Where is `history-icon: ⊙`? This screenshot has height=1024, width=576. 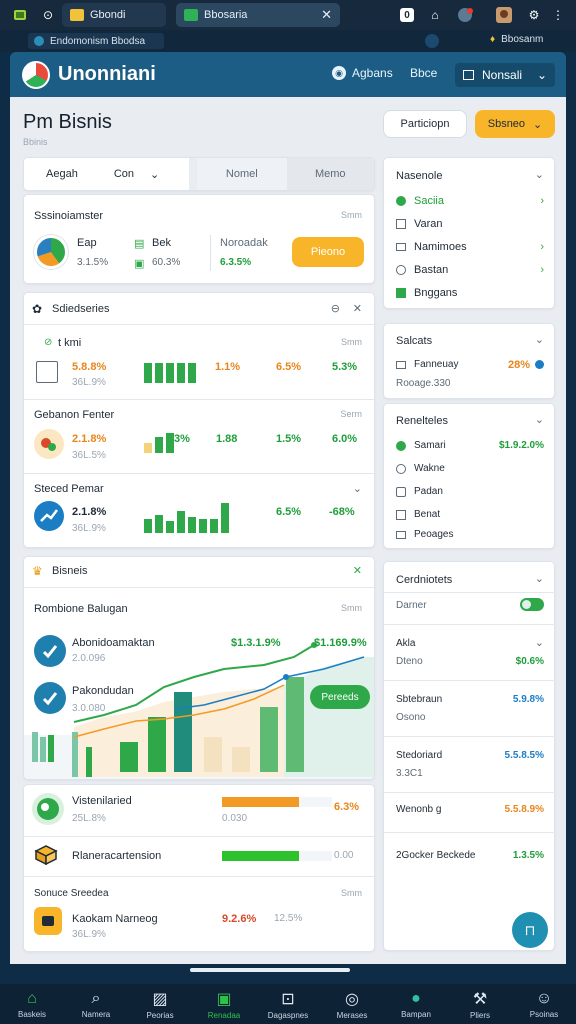 history-icon: ⊙ is located at coordinates (48, 15).